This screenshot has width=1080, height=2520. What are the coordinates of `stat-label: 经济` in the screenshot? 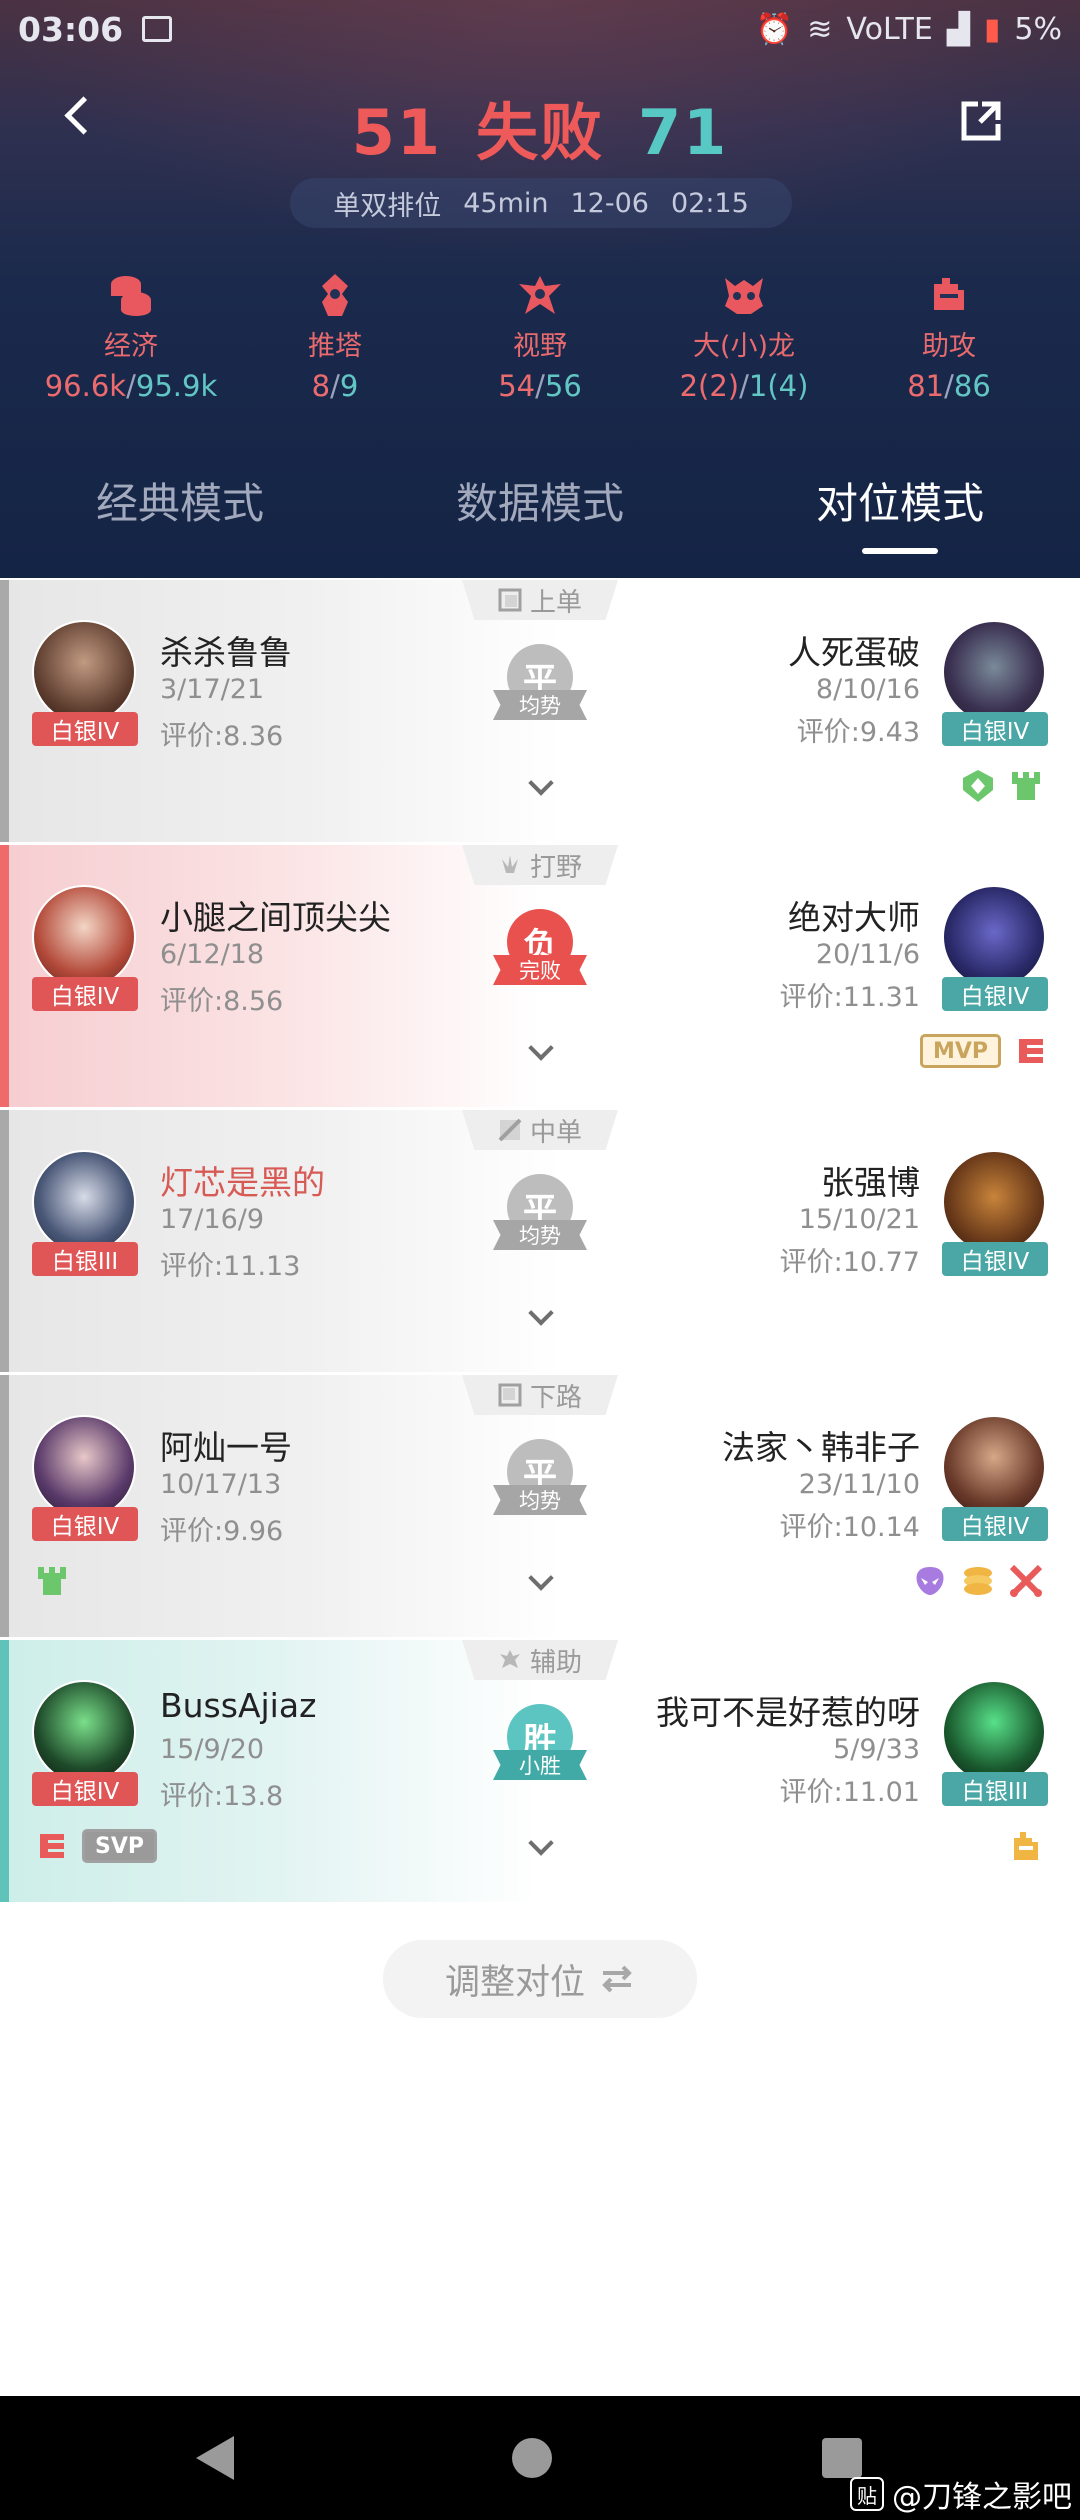 It's located at (131, 346).